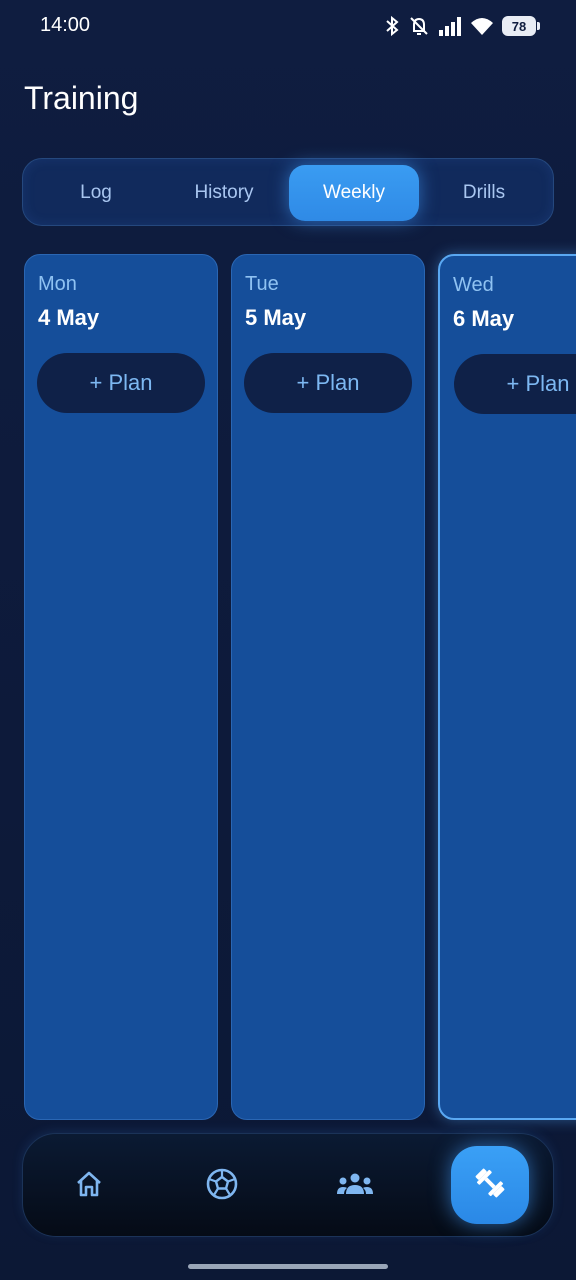 Image resolution: width=576 pixels, height=1280 pixels. I want to click on day-name: Mon, so click(57, 284).